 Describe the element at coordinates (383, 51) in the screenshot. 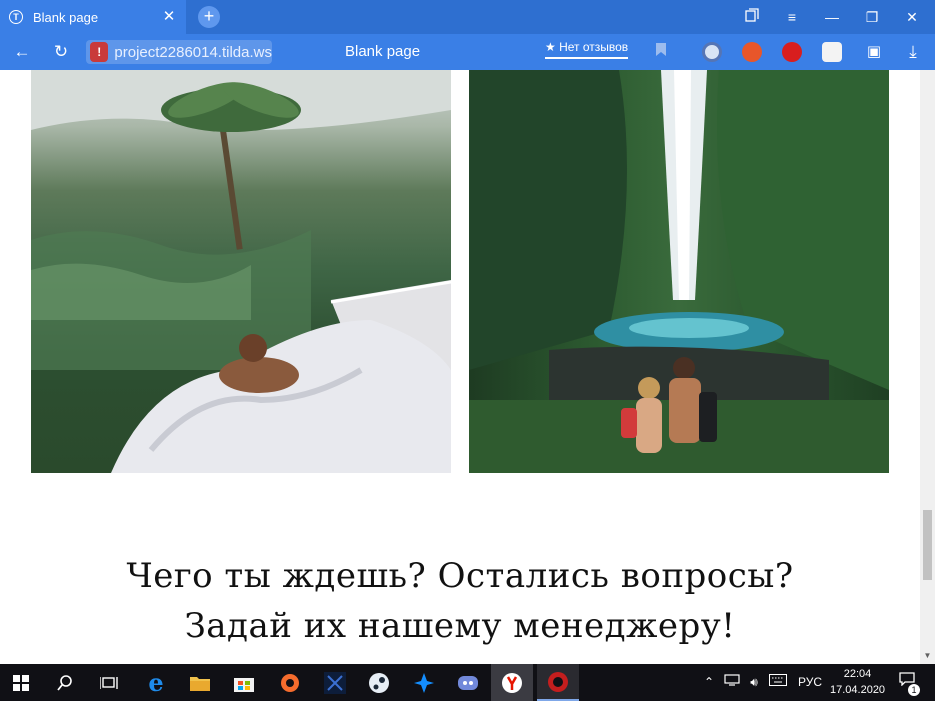

I see `page-title: Blank page` at that location.